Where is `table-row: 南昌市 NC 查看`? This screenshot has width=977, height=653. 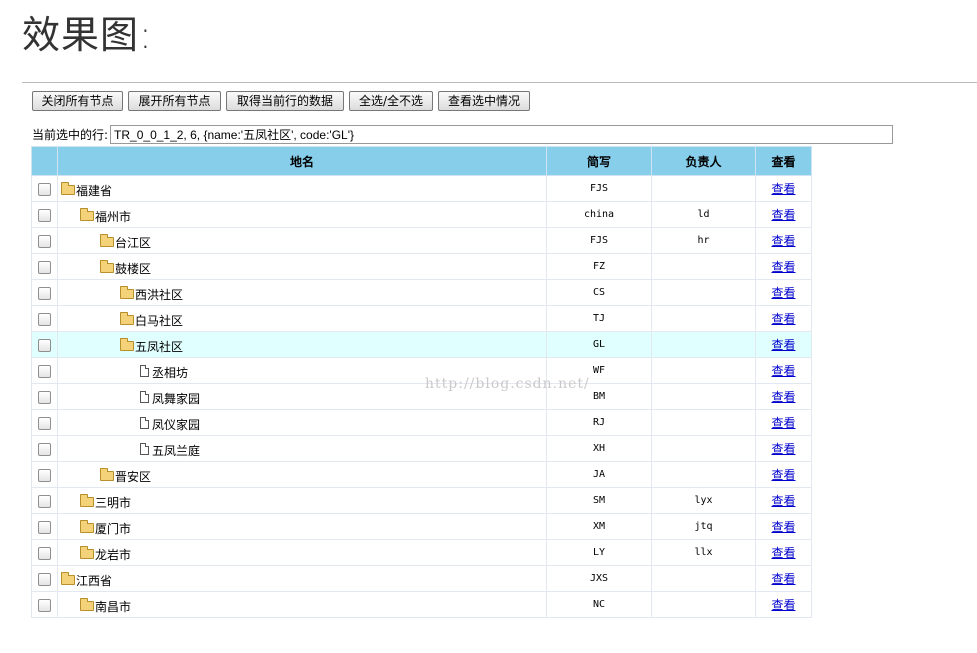 table-row: 南昌市 NC 查看 is located at coordinates (421, 604).